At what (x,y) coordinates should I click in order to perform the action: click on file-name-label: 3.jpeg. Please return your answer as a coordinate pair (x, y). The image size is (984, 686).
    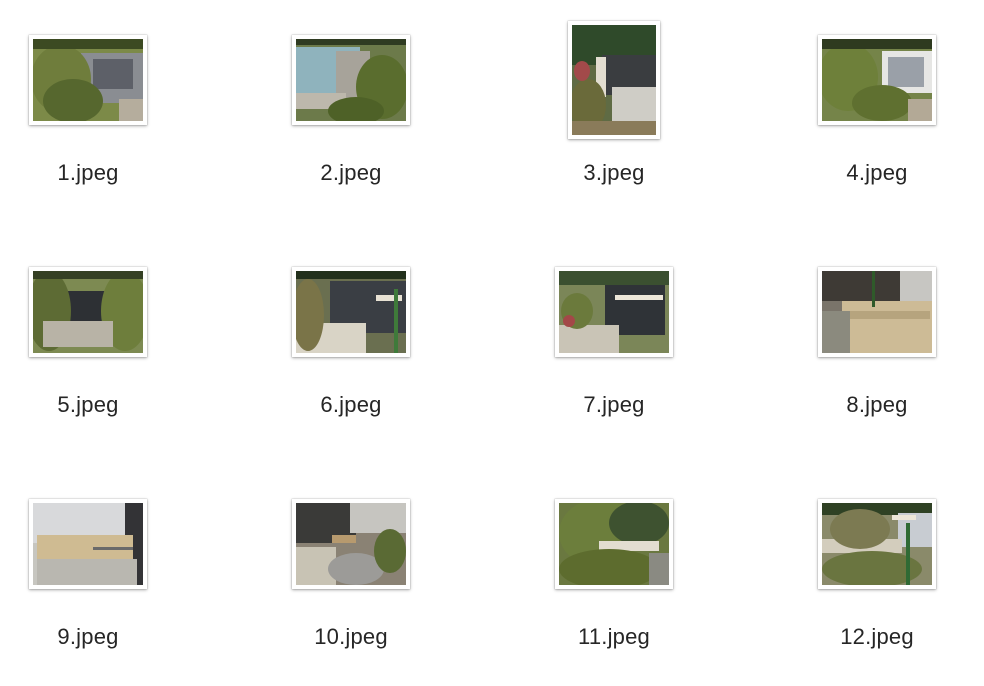
    Looking at the image, I should click on (614, 173).